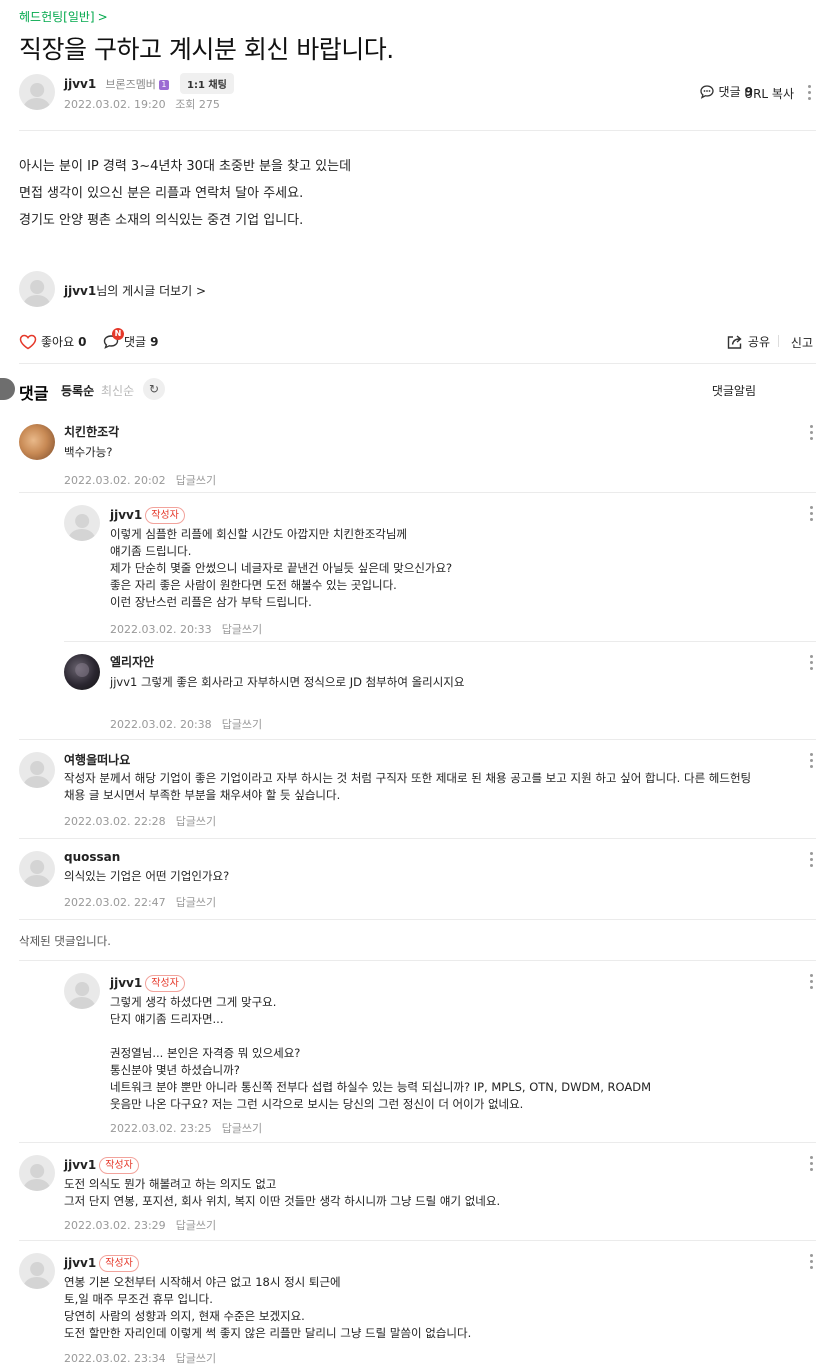 The image size is (835, 1365). What do you see at coordinates (706, 91) in the screenshot?
I see `comment-bubble-icon` at bounding box center [706, 91].